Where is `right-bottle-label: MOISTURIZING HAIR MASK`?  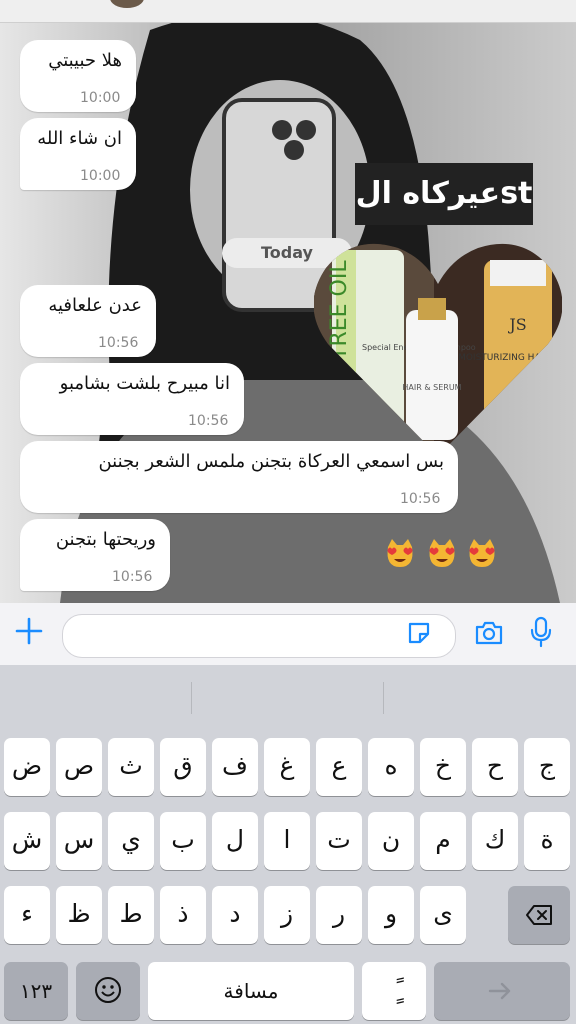 right-bottle-label: MOISTURIZING HAIR MASK is located at coordinates (510, 358).